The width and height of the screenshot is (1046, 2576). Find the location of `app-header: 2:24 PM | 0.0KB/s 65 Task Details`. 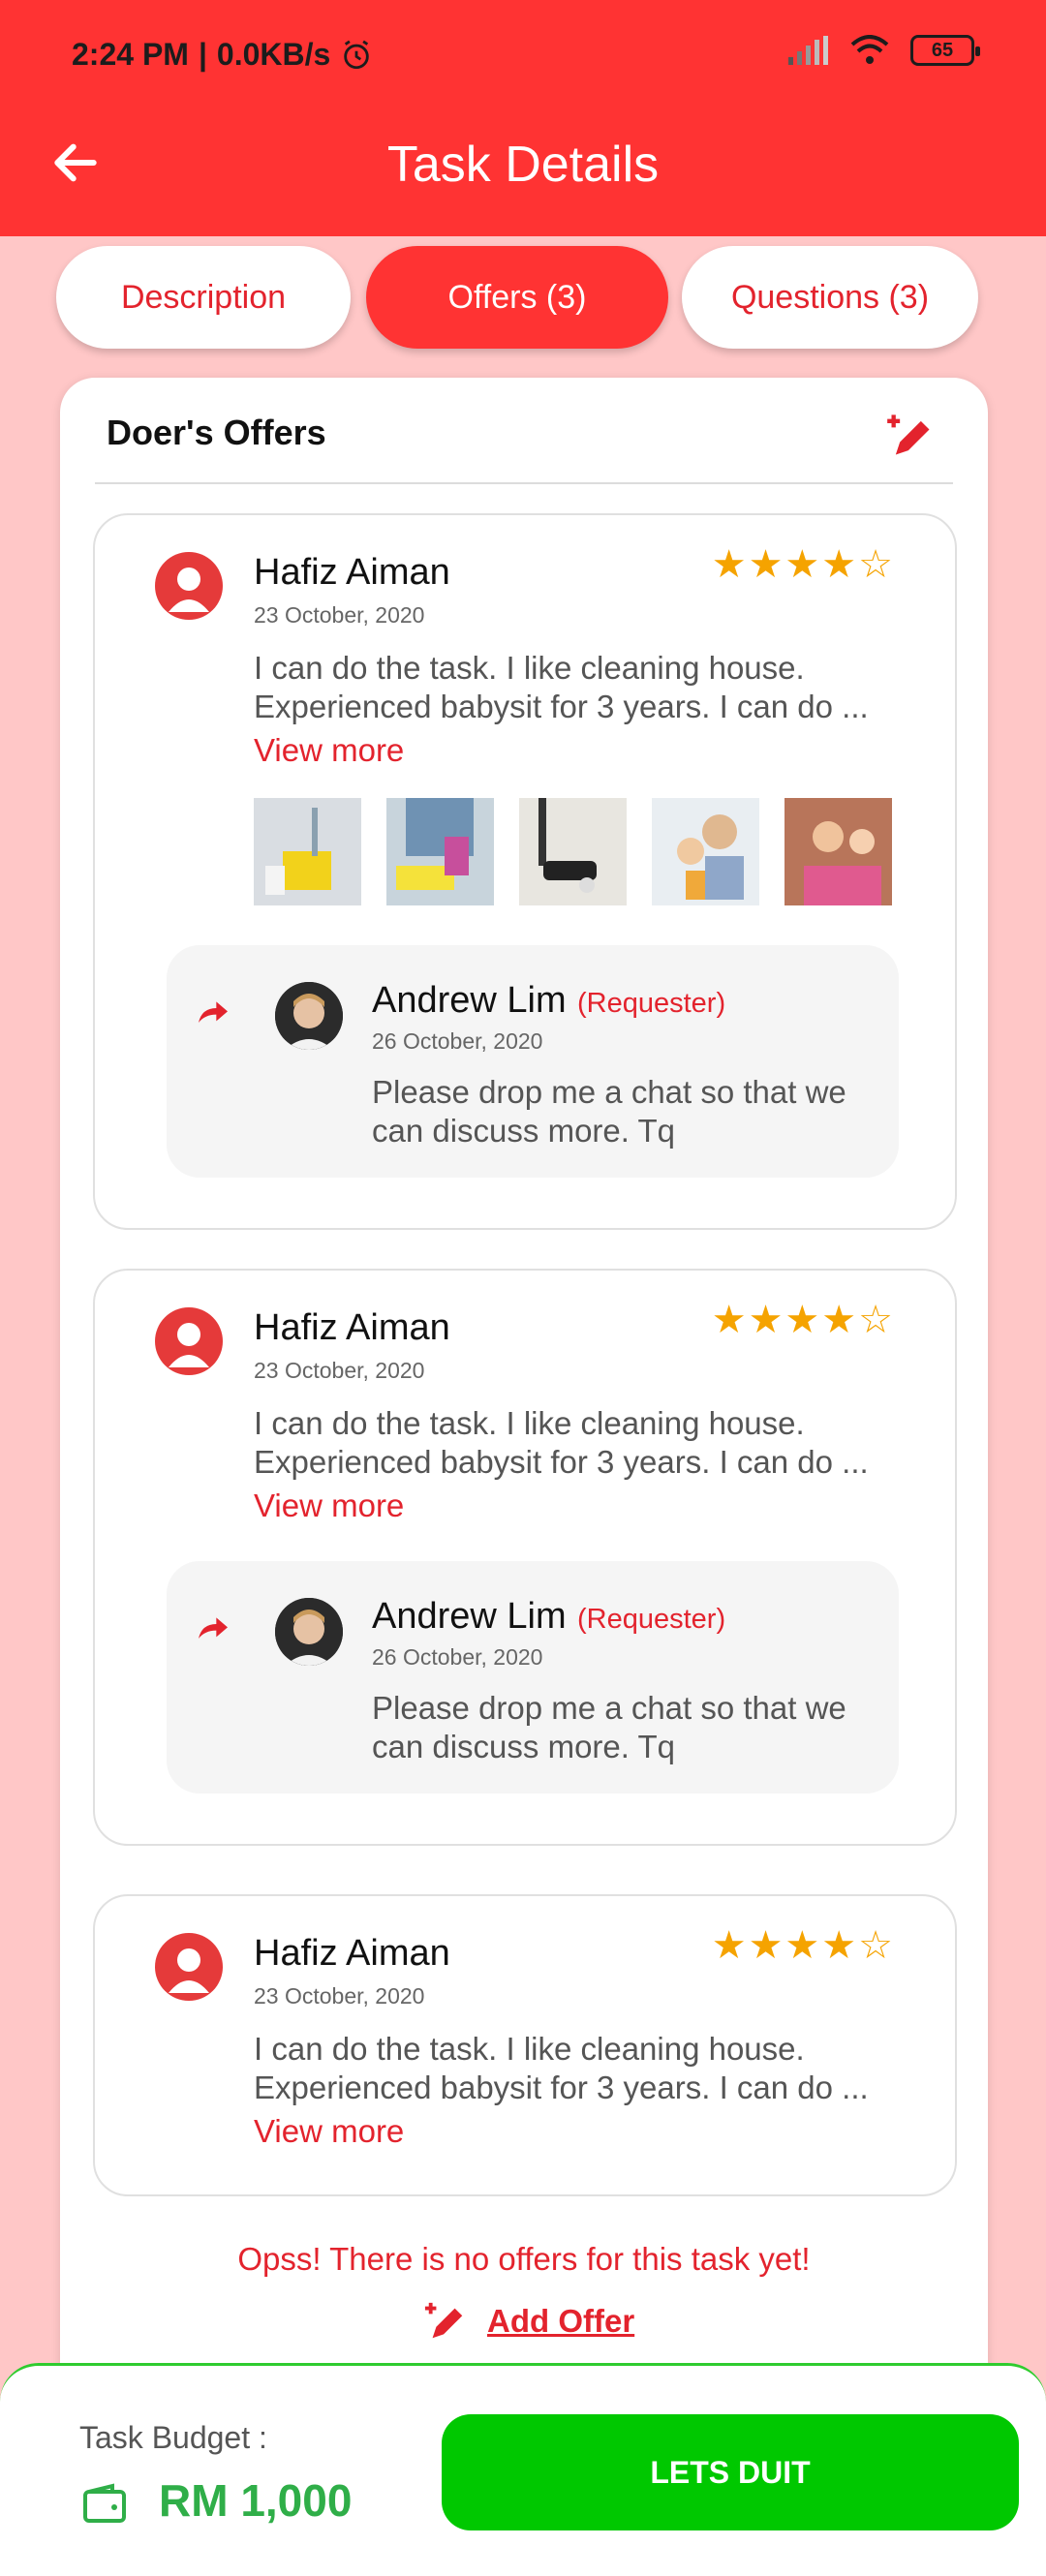

app-header: 2:24 PM | 0.0KB/s 65 Task Details is located at coordinates (523, 118).